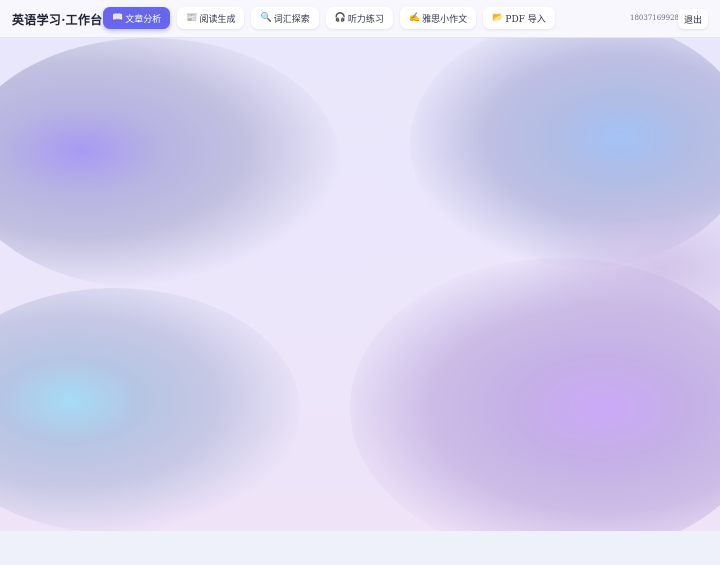 The image size is (720, 565). Describe the element at coordinates (291, 19) in the screenshot. I see `tab-label: 词汇探索` at that location.